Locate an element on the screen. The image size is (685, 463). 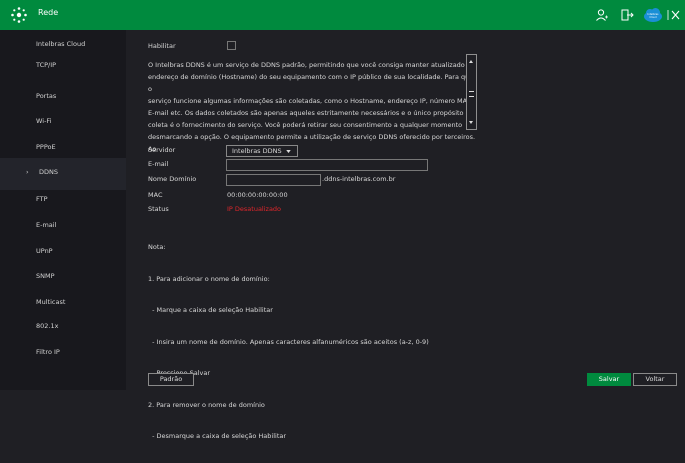
save-button: Salvar is located at coordinates (609, 379).